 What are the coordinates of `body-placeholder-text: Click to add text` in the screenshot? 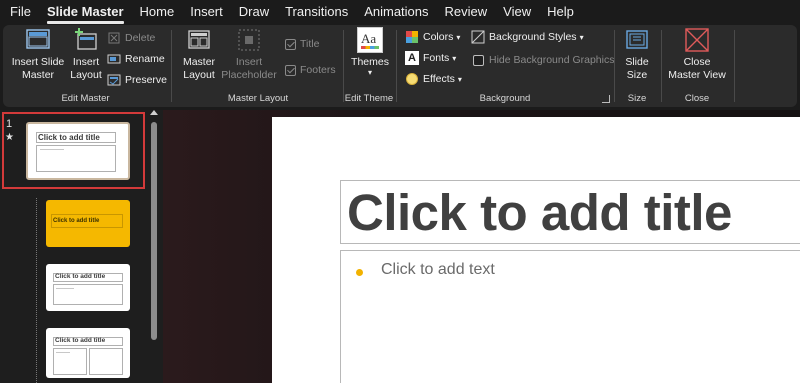 It's located at (438, 269).